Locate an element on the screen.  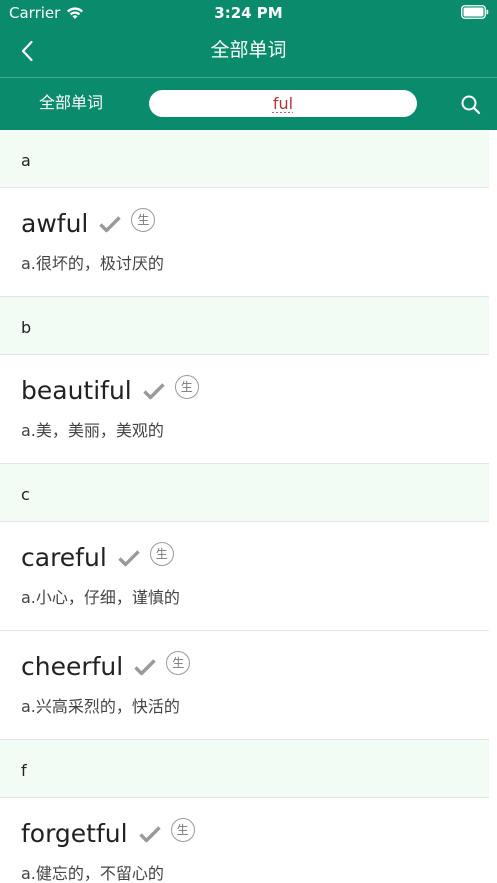
word-line: careful 生 is located at coordinates (97, 558).